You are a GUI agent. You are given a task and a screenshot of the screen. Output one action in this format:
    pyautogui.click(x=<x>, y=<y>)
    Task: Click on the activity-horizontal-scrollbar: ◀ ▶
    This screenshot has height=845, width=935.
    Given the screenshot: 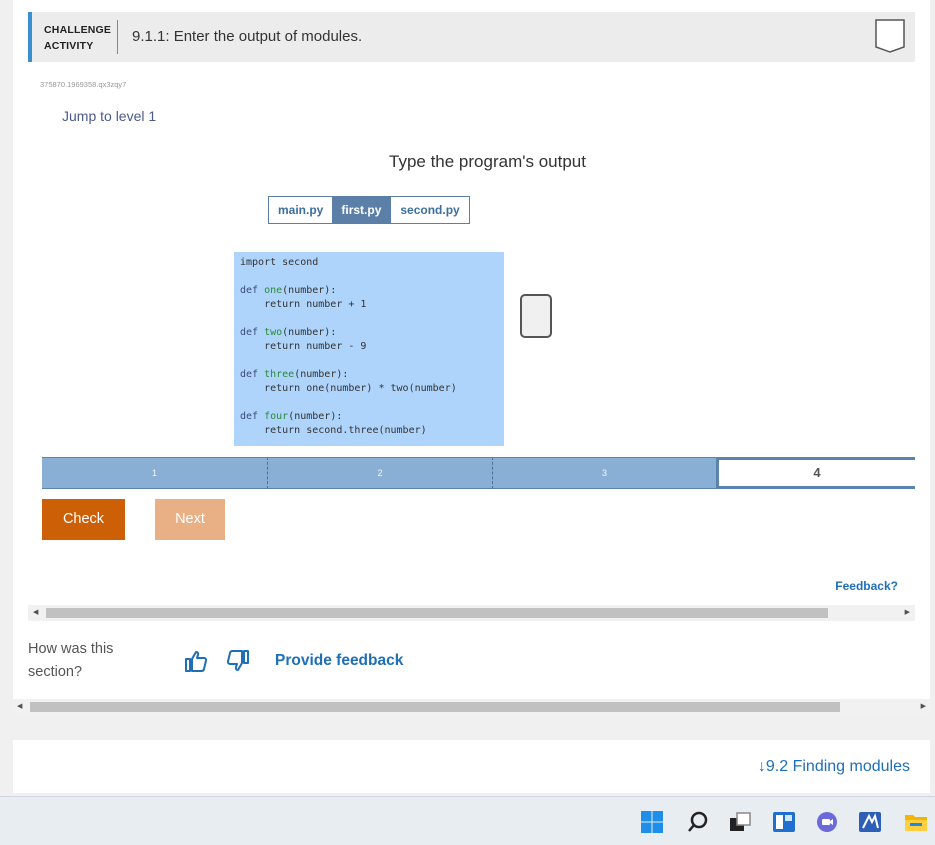 What is the action you would take?
    pyautogui.click(x=471, y=613)
    